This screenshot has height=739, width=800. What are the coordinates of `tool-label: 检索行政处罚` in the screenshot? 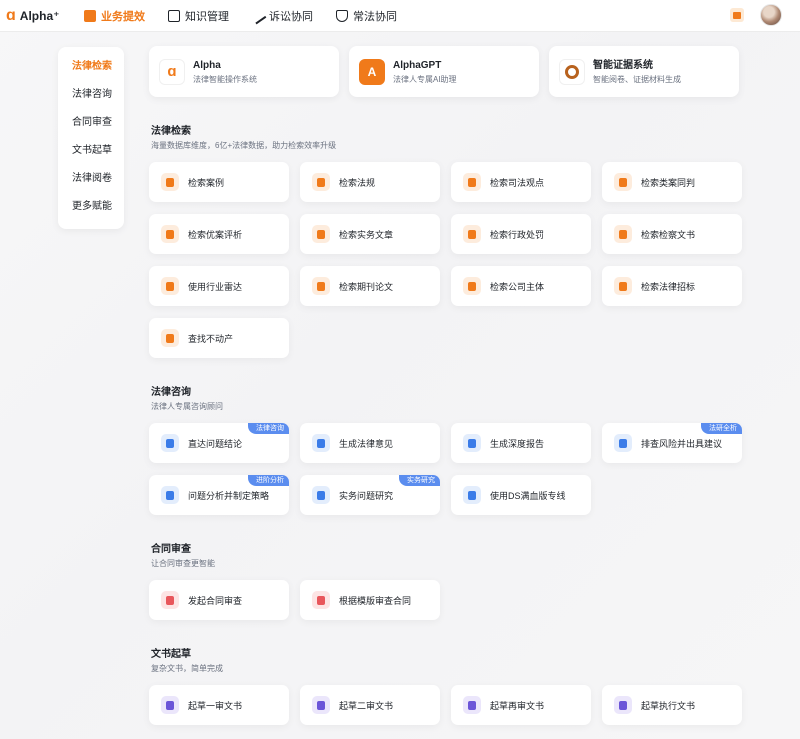 It's located at (517, 234).